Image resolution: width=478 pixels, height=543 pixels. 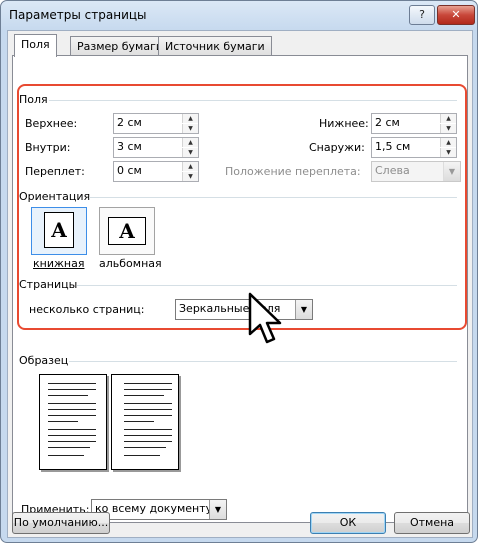 I want to click on landscape-page-icon: A, so click(x=127, y=231).